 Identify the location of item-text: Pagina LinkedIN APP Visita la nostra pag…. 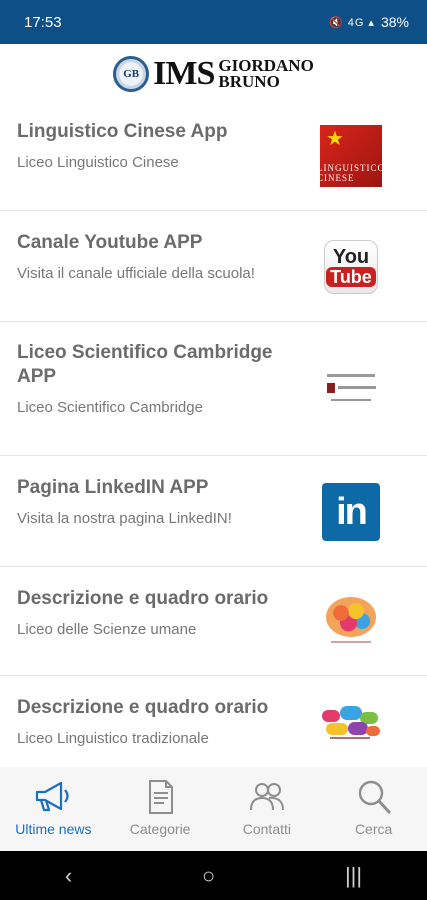
(152, 501).